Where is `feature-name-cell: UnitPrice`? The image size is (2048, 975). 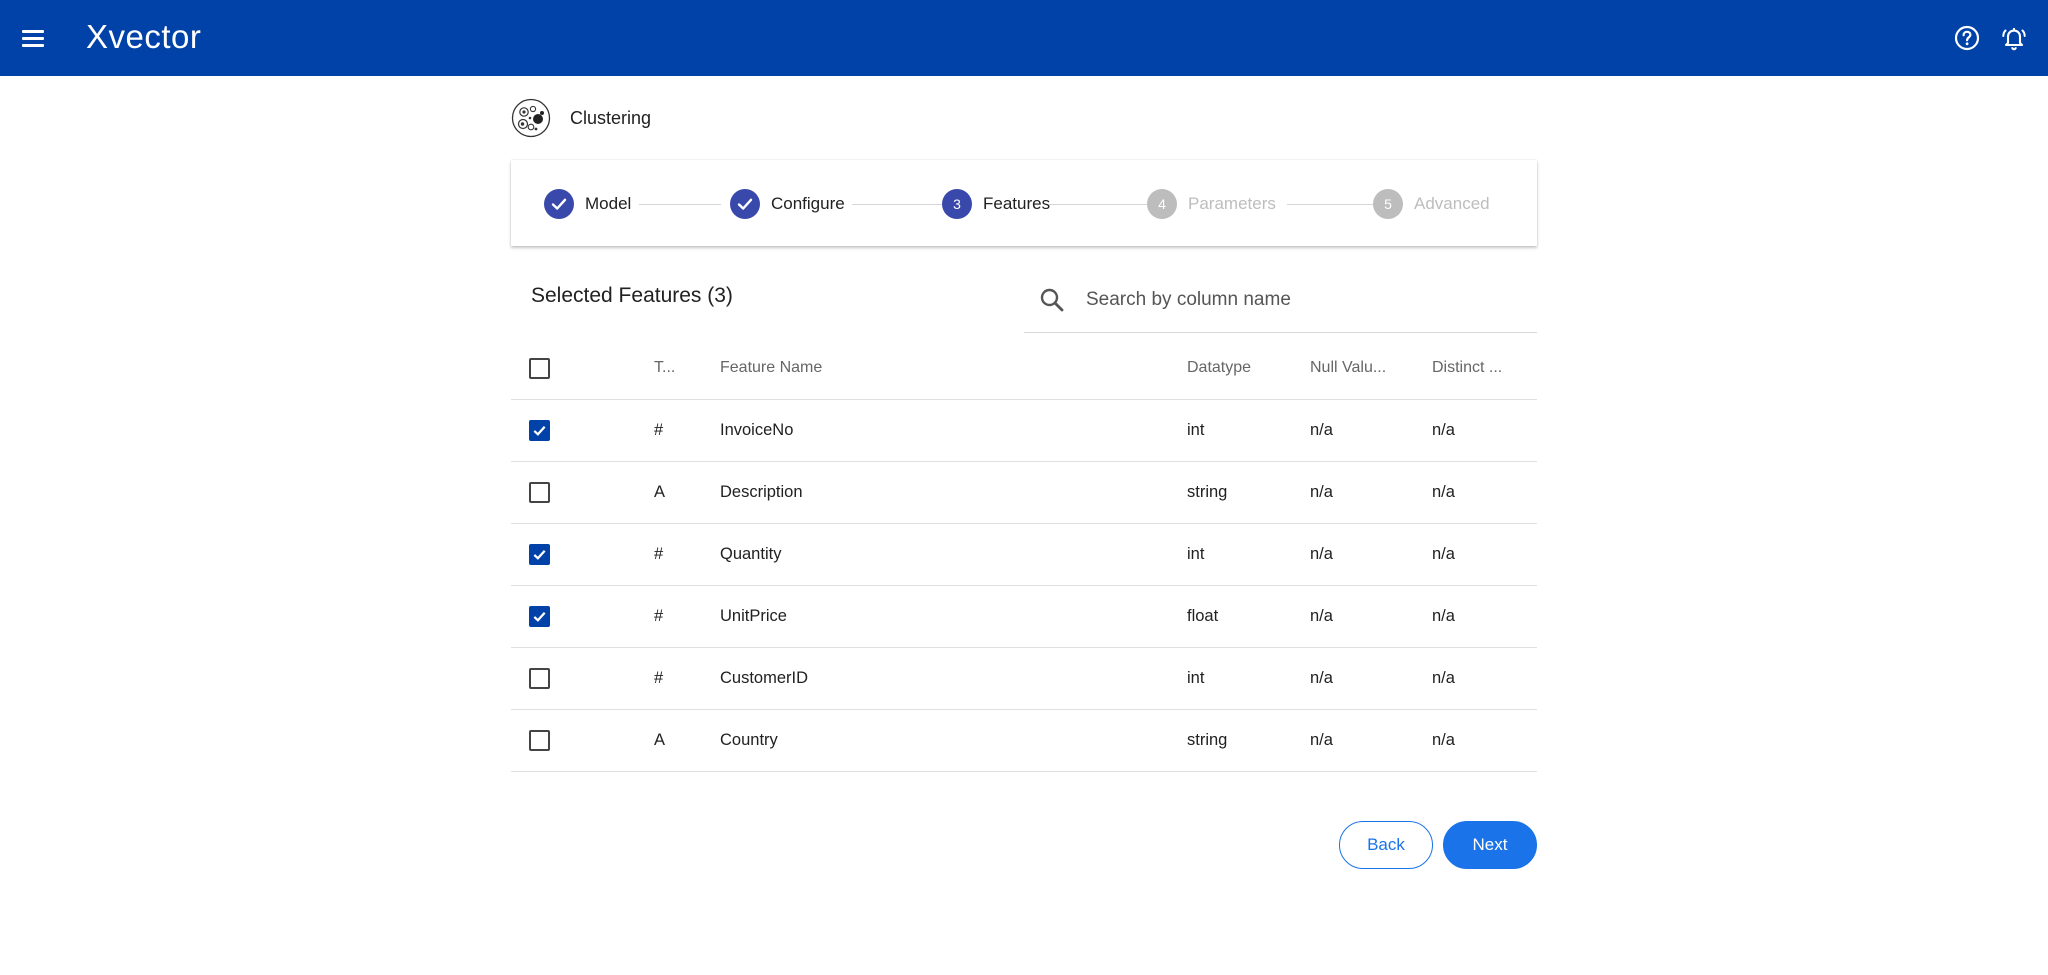
feature-name-cell: UnitPrice is located at coordinates (753, 616).